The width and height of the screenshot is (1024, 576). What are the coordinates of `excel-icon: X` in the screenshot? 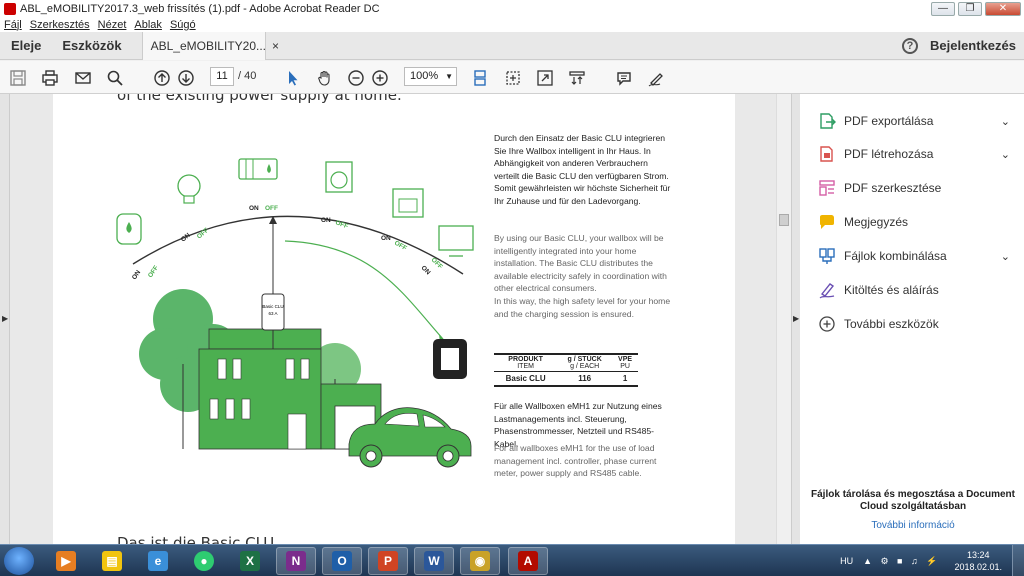 It's located at (250, 561).